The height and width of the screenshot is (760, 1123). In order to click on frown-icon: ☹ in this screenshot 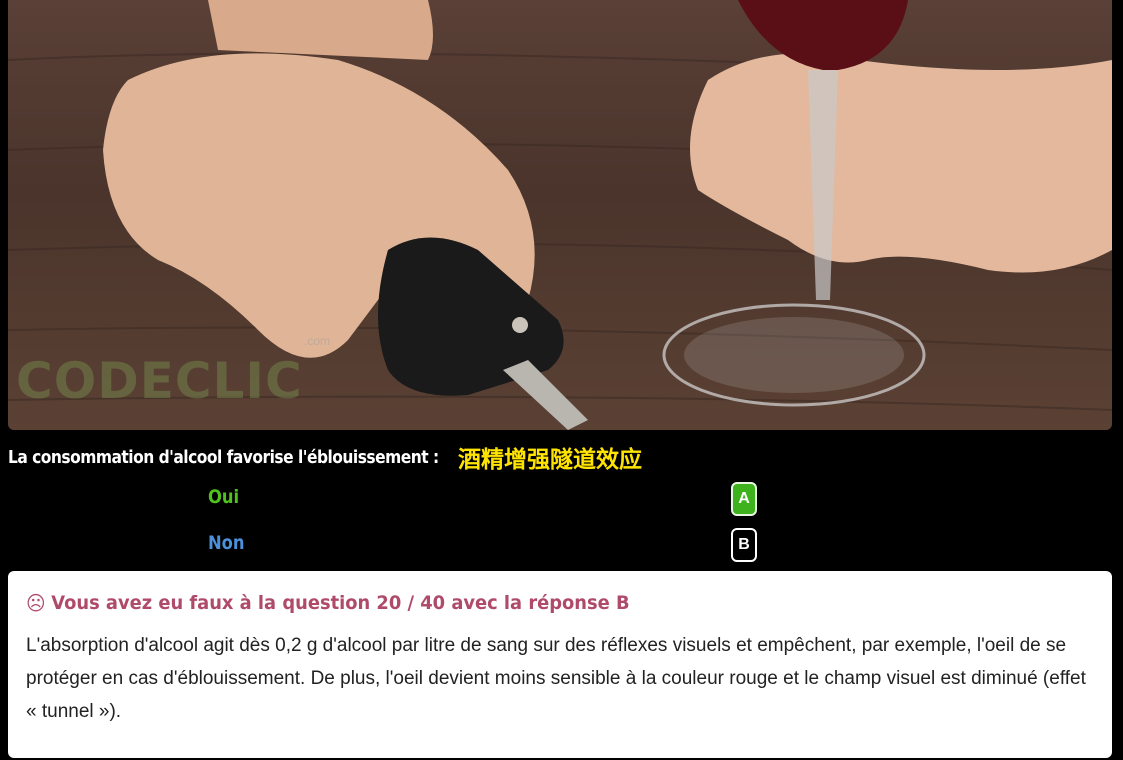, I will do `click(36, 603)`.